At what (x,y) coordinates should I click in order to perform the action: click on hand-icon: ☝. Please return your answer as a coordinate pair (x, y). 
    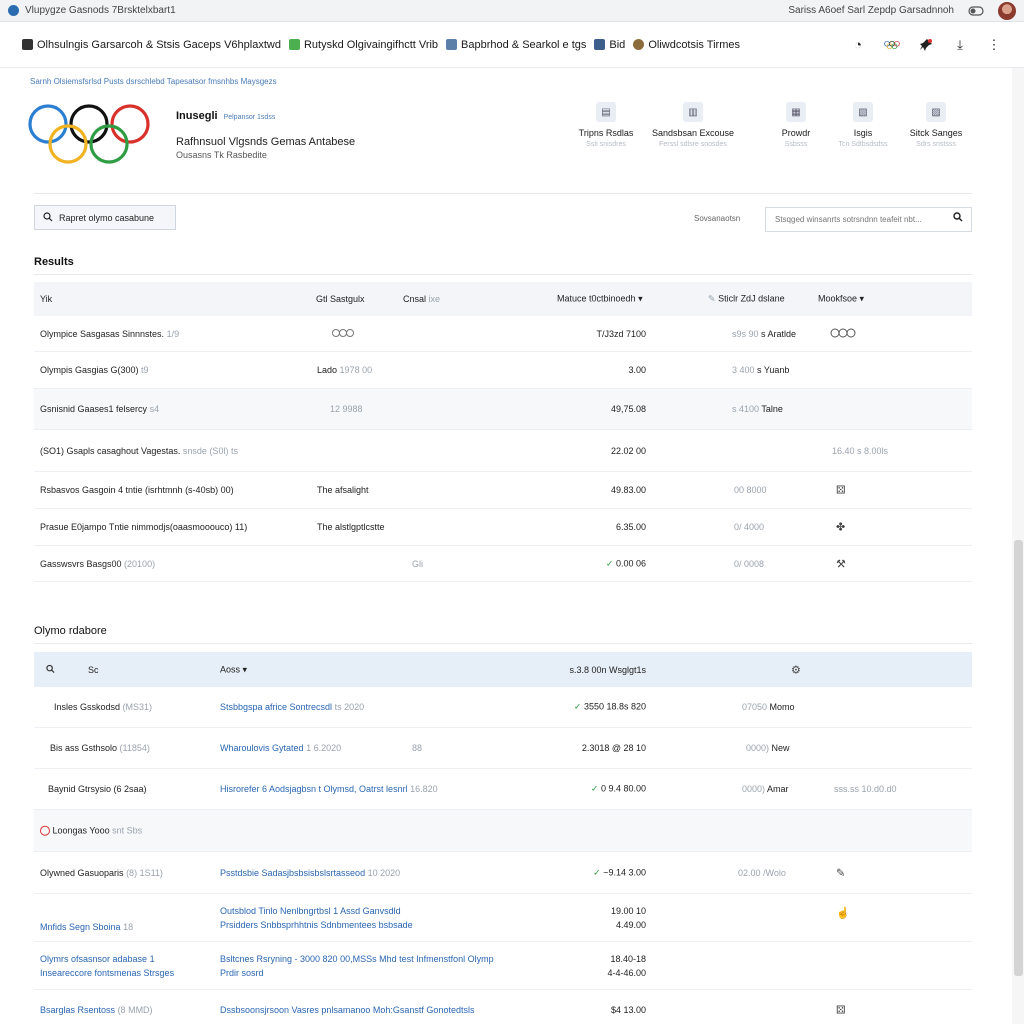
    Looking at the image, I should click on (843, 912).